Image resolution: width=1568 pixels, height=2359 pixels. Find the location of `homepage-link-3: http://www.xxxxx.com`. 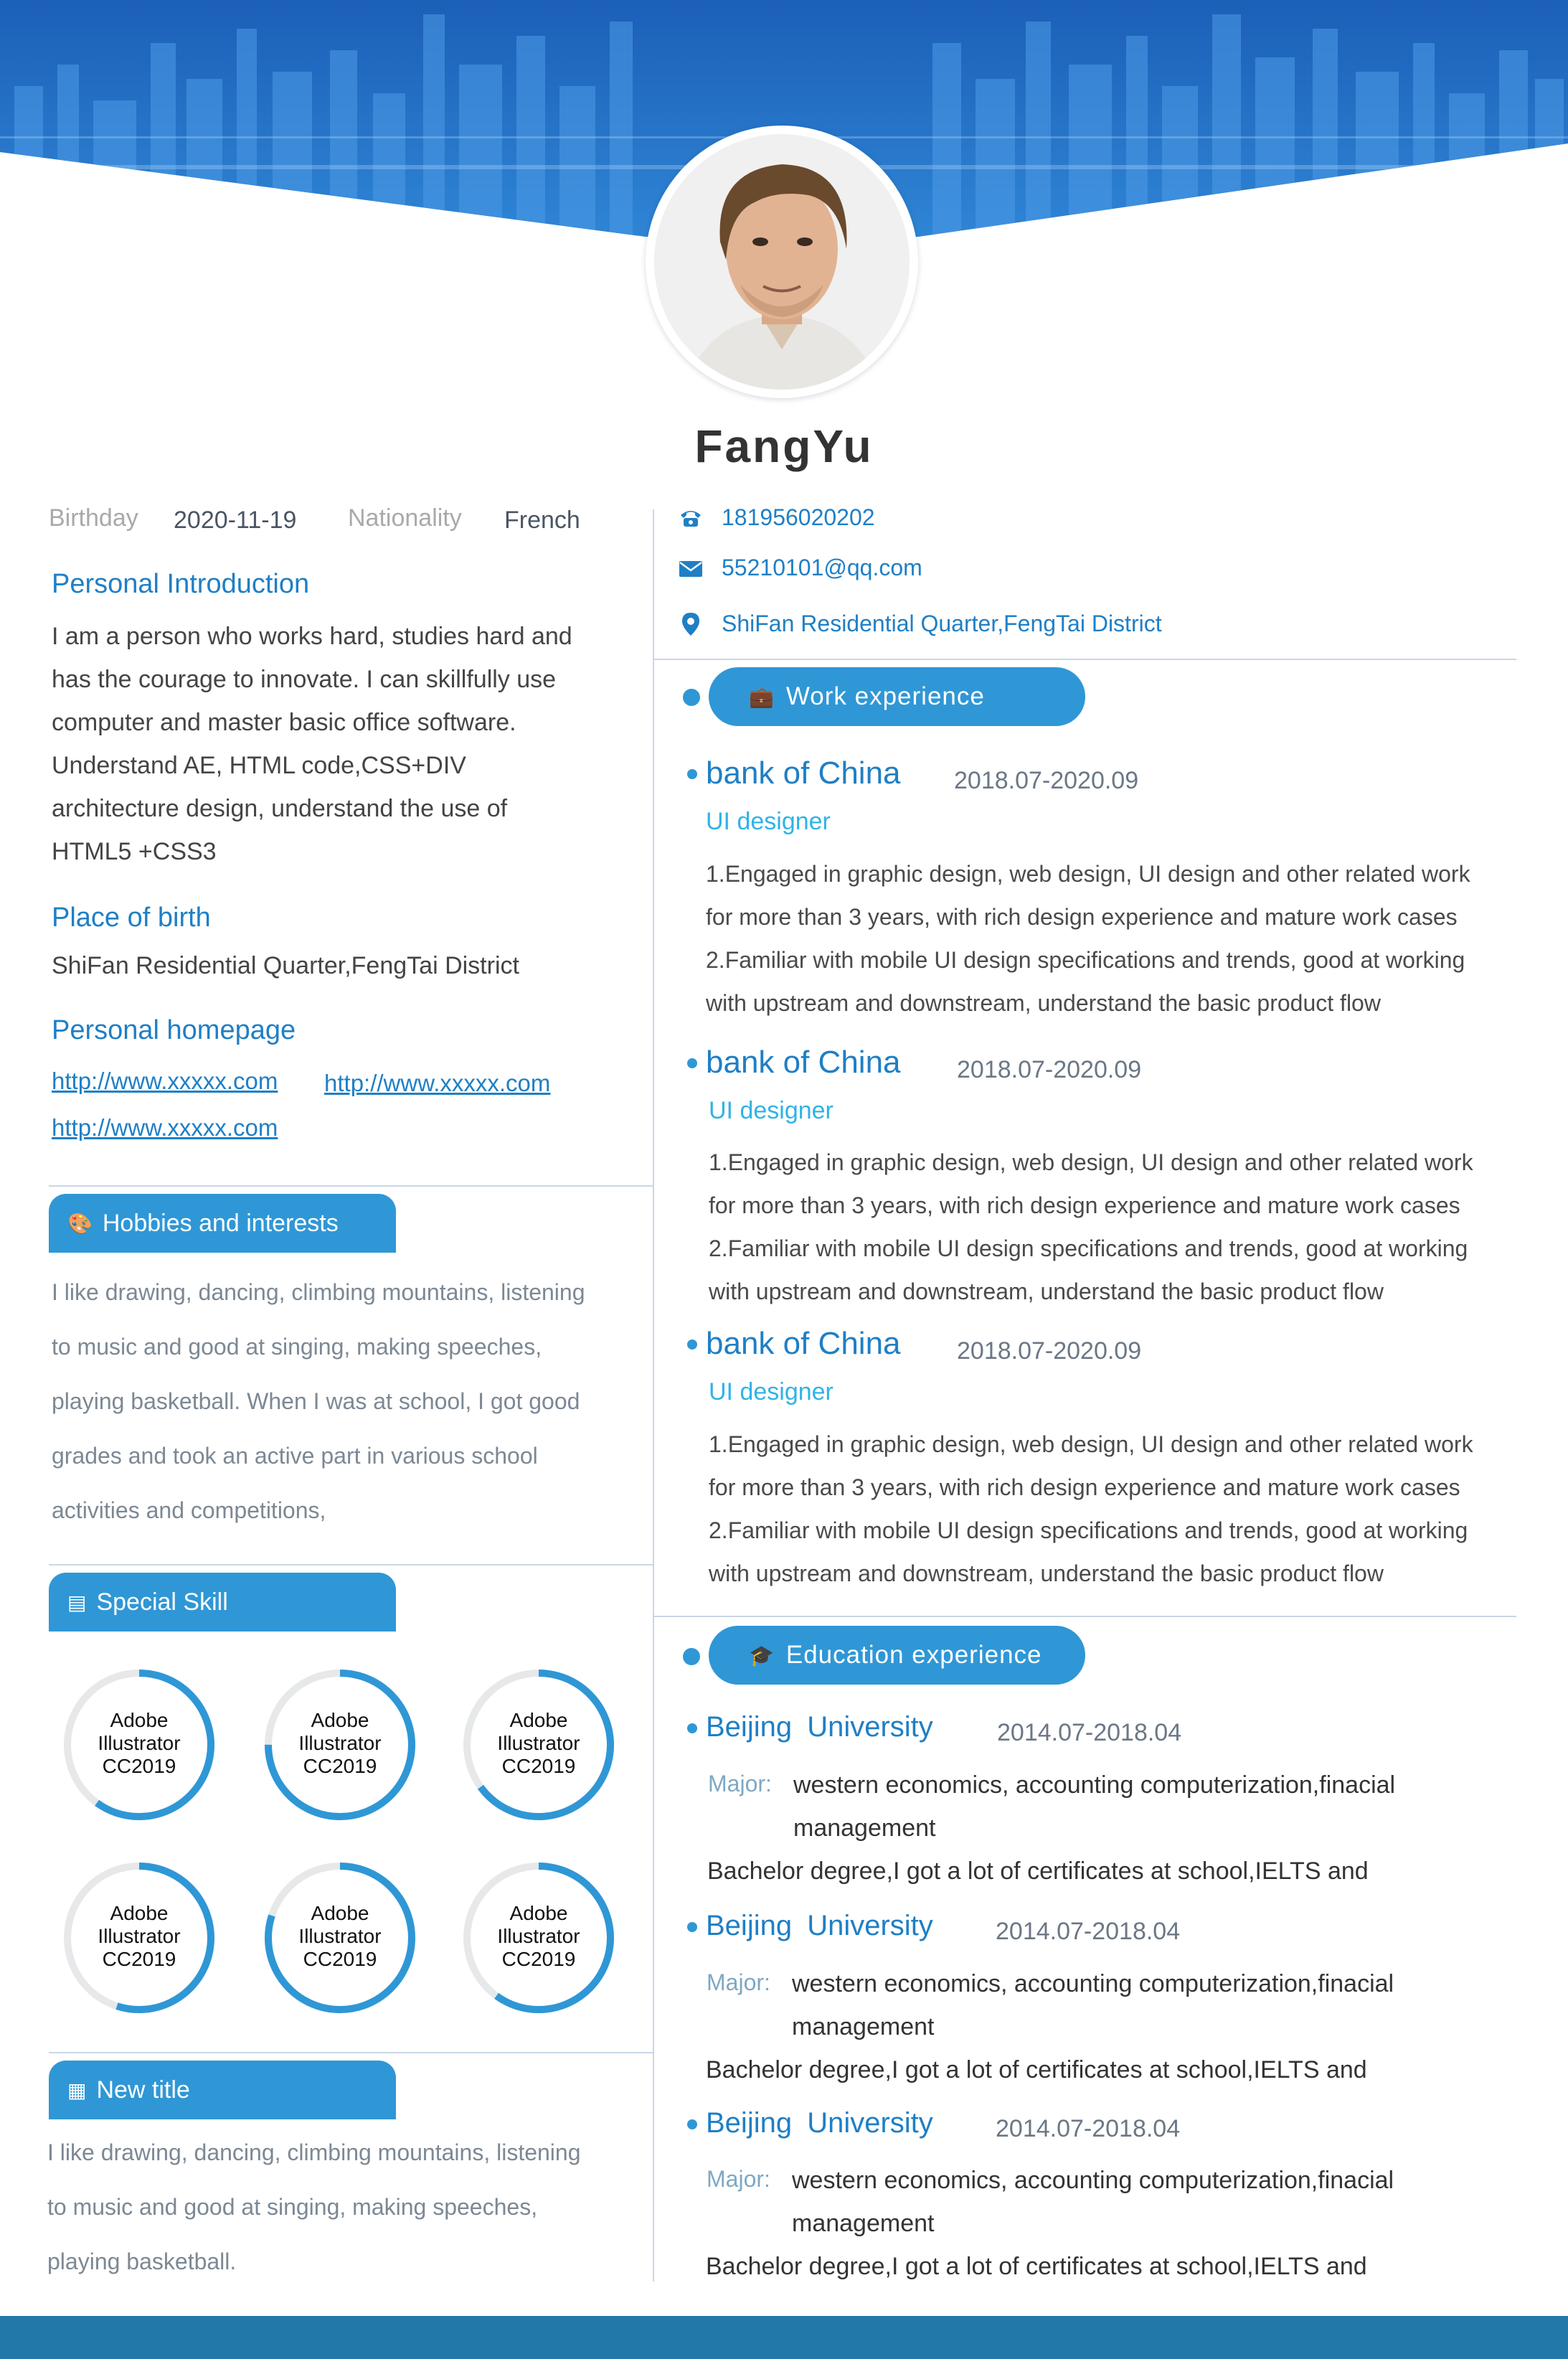

homepage-link-3: http://www.xxxxx.com is located at coordinates (165, 1127).